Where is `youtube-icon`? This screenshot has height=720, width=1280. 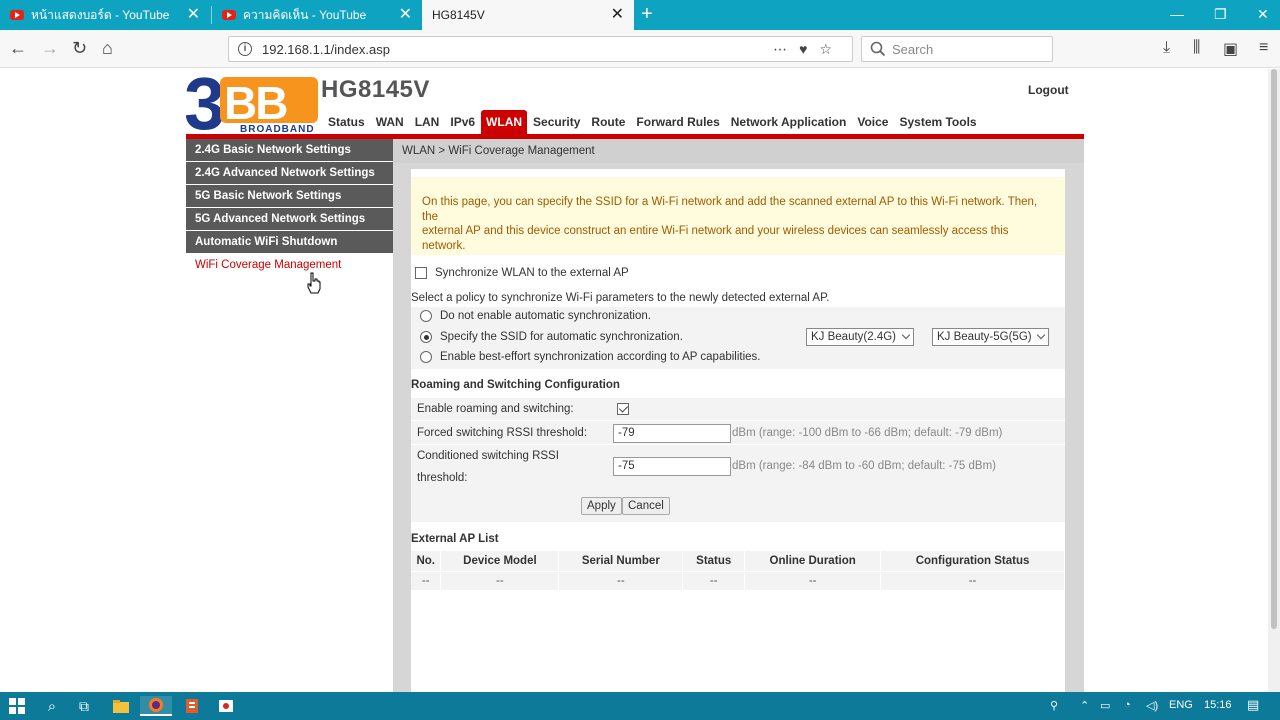
youtube-icon is located at coordinates (229, 15).